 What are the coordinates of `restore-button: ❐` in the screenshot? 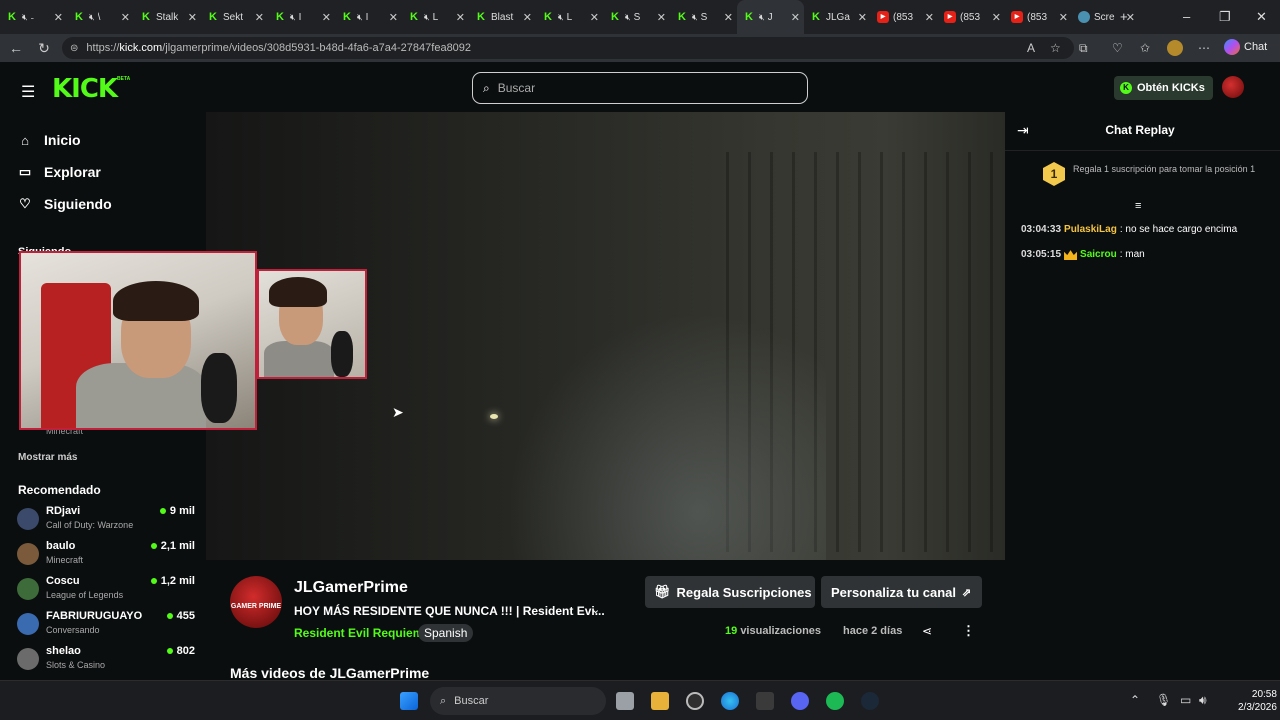 It's located at (1225, 17).